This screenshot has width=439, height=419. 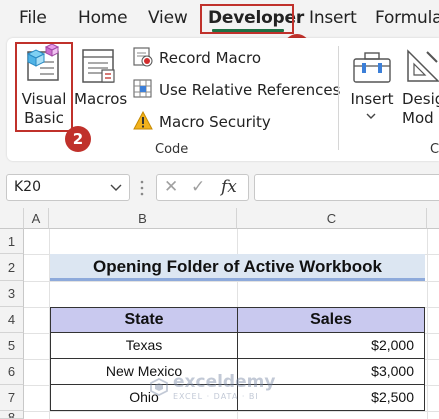 I want to click on design-mode-label: Desig Mod, so click(x=420, y=109).